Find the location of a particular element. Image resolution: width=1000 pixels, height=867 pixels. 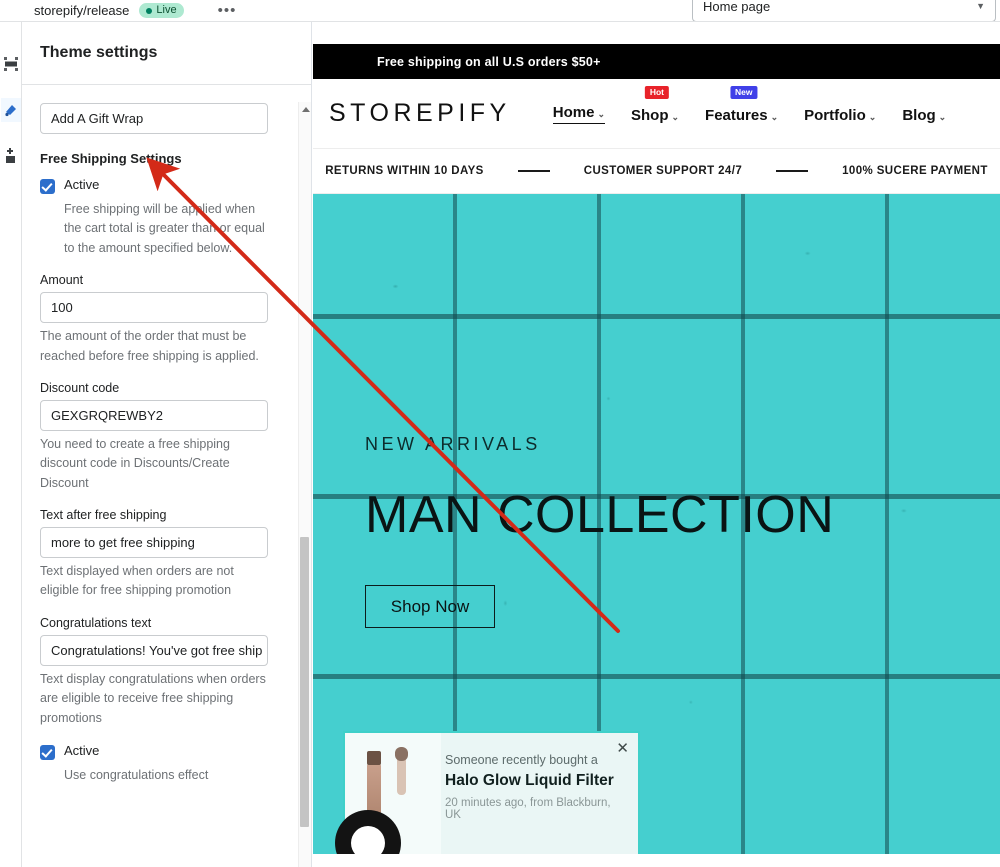

page-title: Theme settings is located at coordinates (99, 52).